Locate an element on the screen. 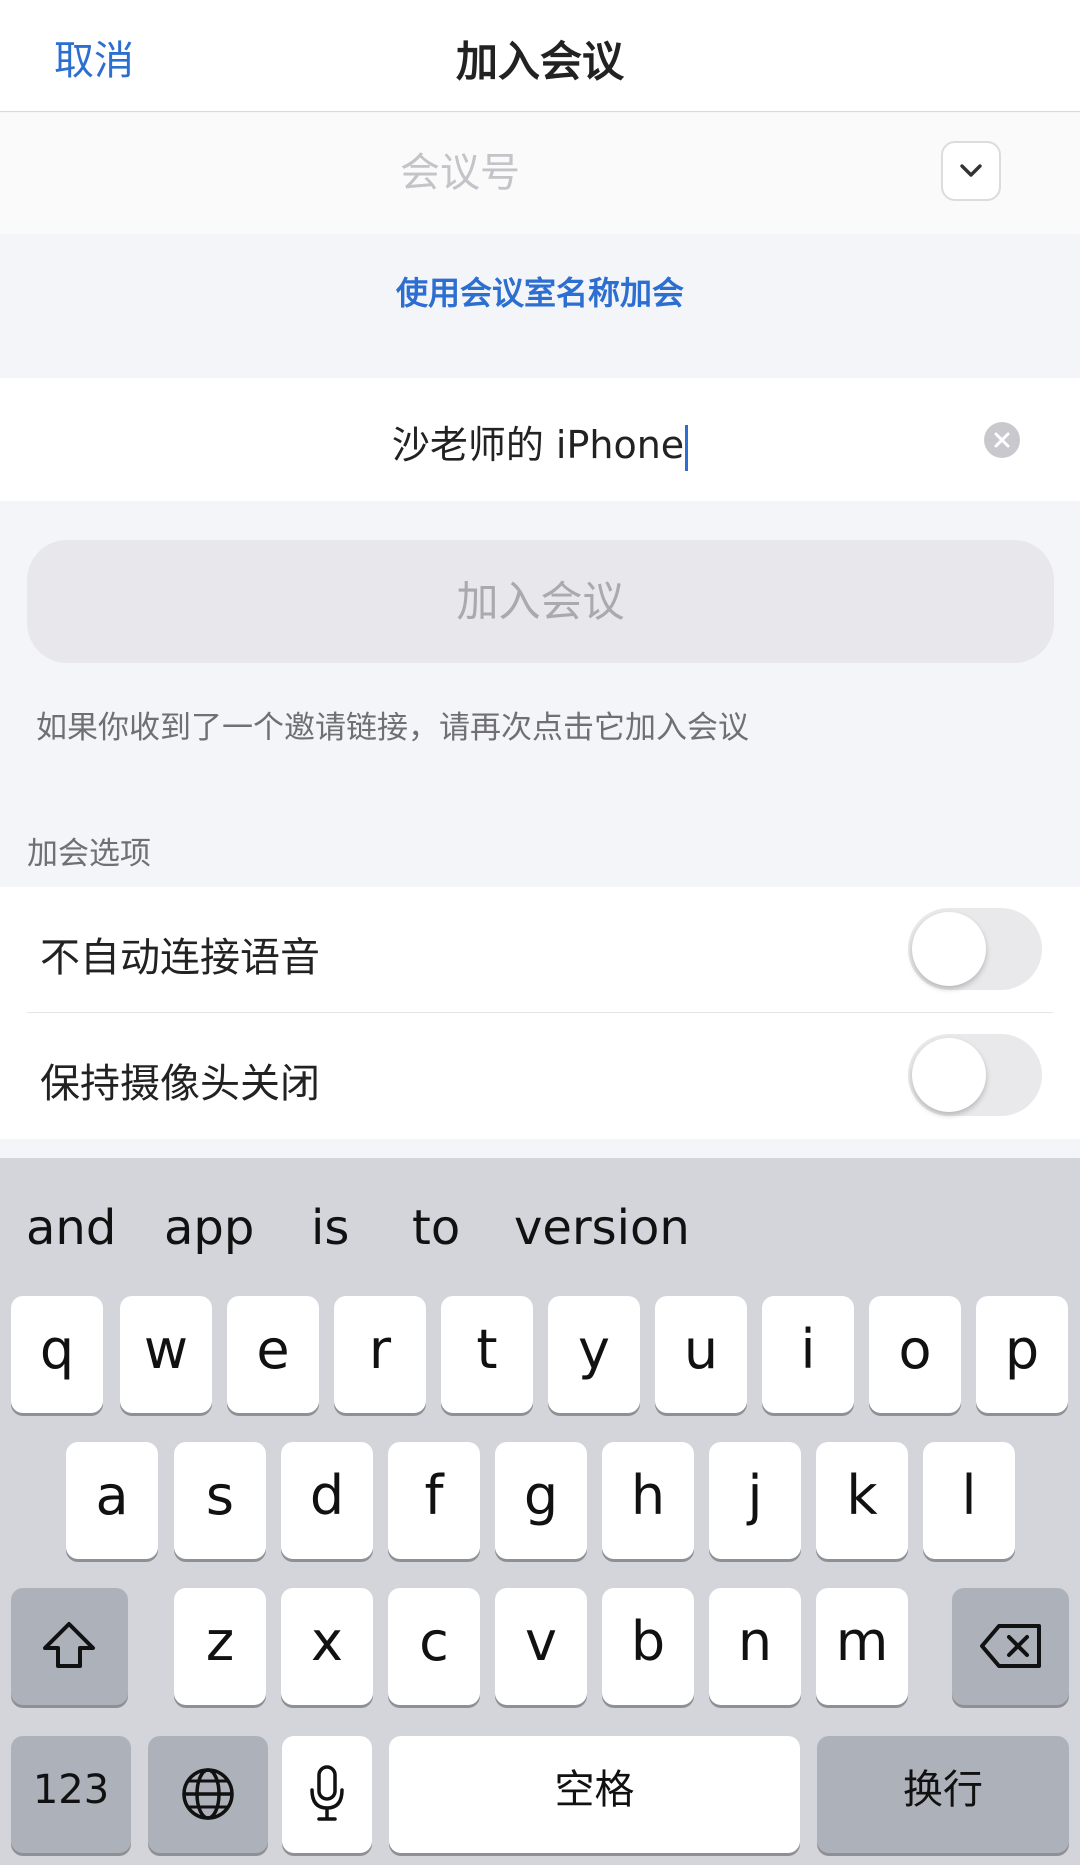 The height and width of the screenshot is (1865, 1080). key-x: x is located at coordinates (327, 1646).